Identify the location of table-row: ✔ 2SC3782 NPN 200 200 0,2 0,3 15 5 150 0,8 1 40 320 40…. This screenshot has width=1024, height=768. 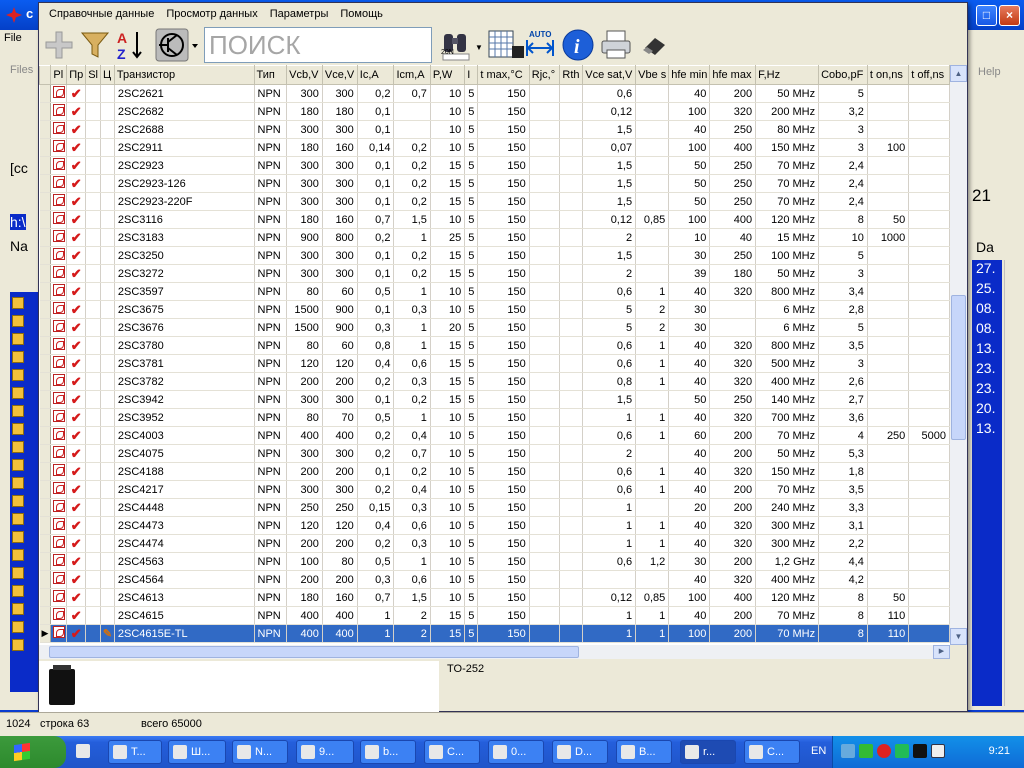
(494, 381).